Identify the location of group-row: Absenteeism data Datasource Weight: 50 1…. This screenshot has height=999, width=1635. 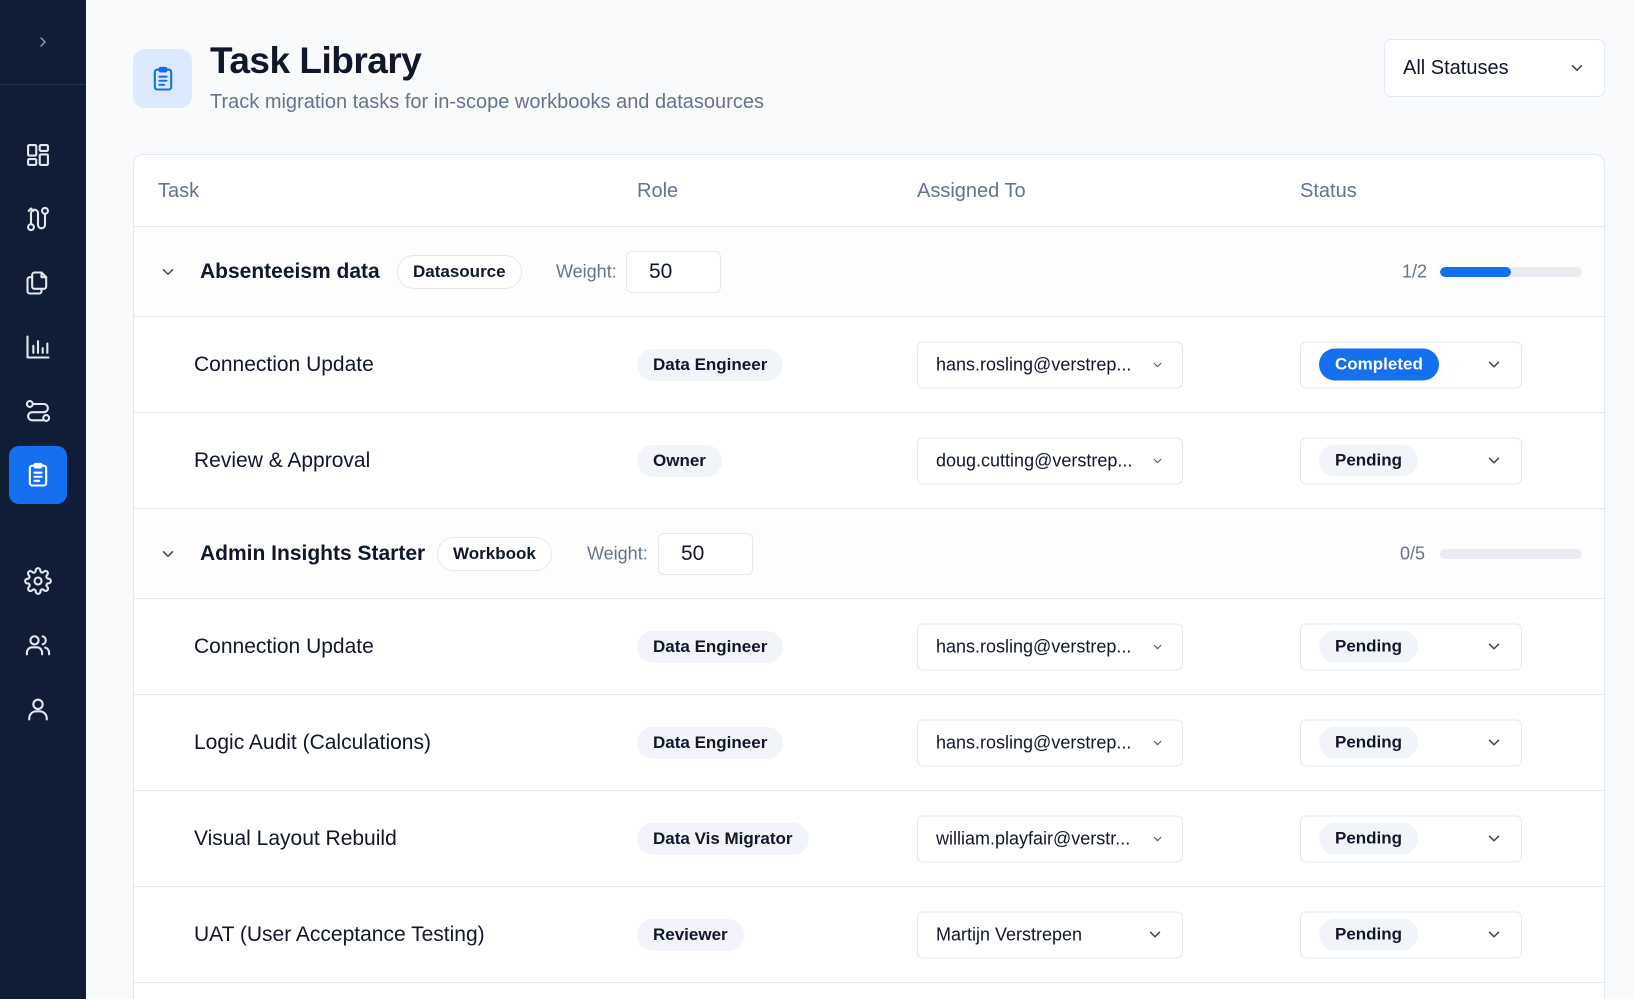
(869, 272).